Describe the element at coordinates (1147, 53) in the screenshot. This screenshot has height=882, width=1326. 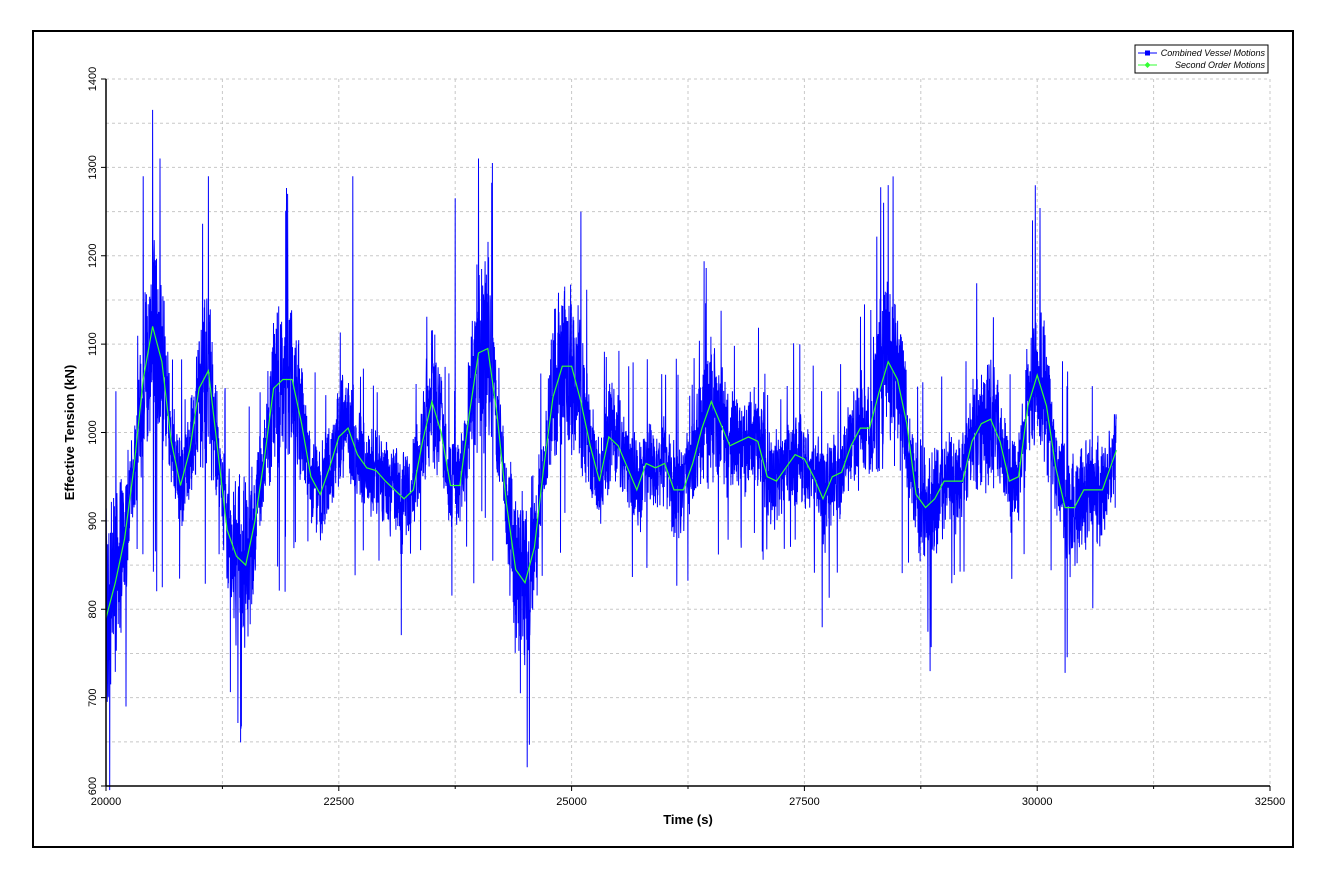
I see `legend-marker-square-icon` at that location.